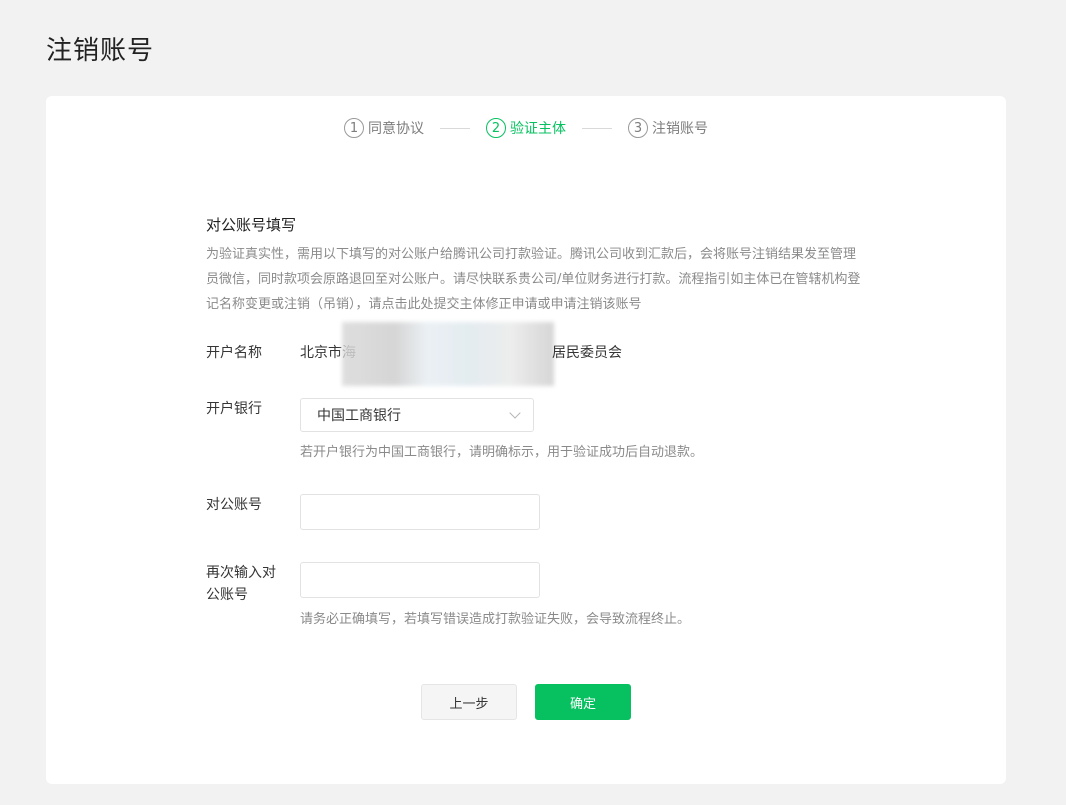  What do you see at coordinates (417, 415) in the screenshot?
I see `bank-select: 中国工商银行` at bounding box center [417, 415].